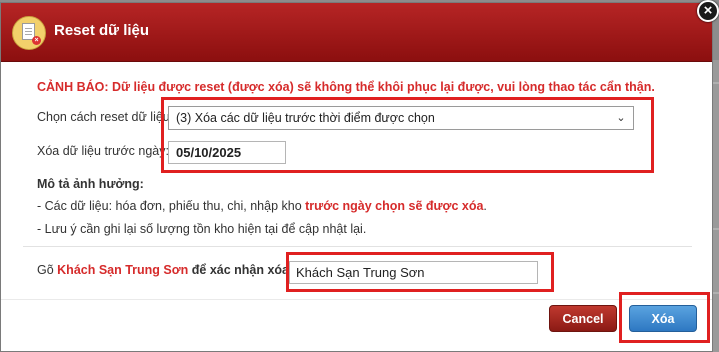  What do you see at coordinates (356, 299) in the screenshot?
I see `footer-divider` at bounding box center [356, 299].